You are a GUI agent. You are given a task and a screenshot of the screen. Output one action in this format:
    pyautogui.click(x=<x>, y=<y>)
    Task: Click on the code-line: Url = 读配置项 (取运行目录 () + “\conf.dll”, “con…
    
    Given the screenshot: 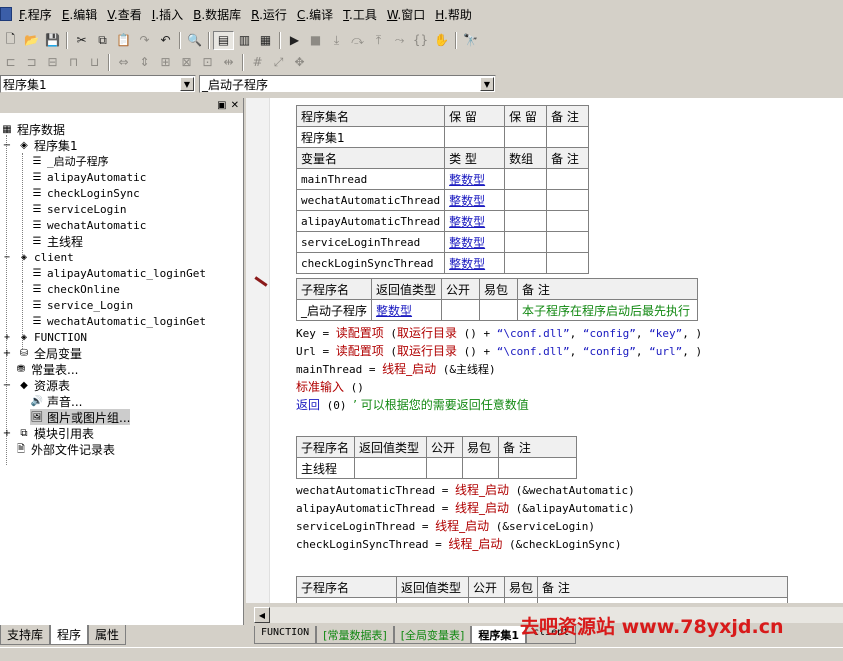 What is the action you would take?
    pyautogui.click(x=499, y=351)
    